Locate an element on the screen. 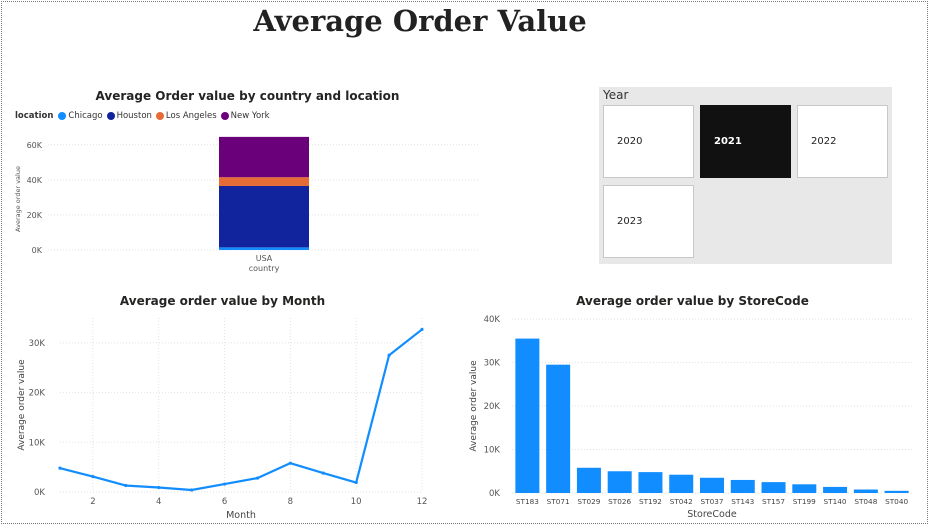  x-axis-label: StoreCode is located at coordinates (712, 514).